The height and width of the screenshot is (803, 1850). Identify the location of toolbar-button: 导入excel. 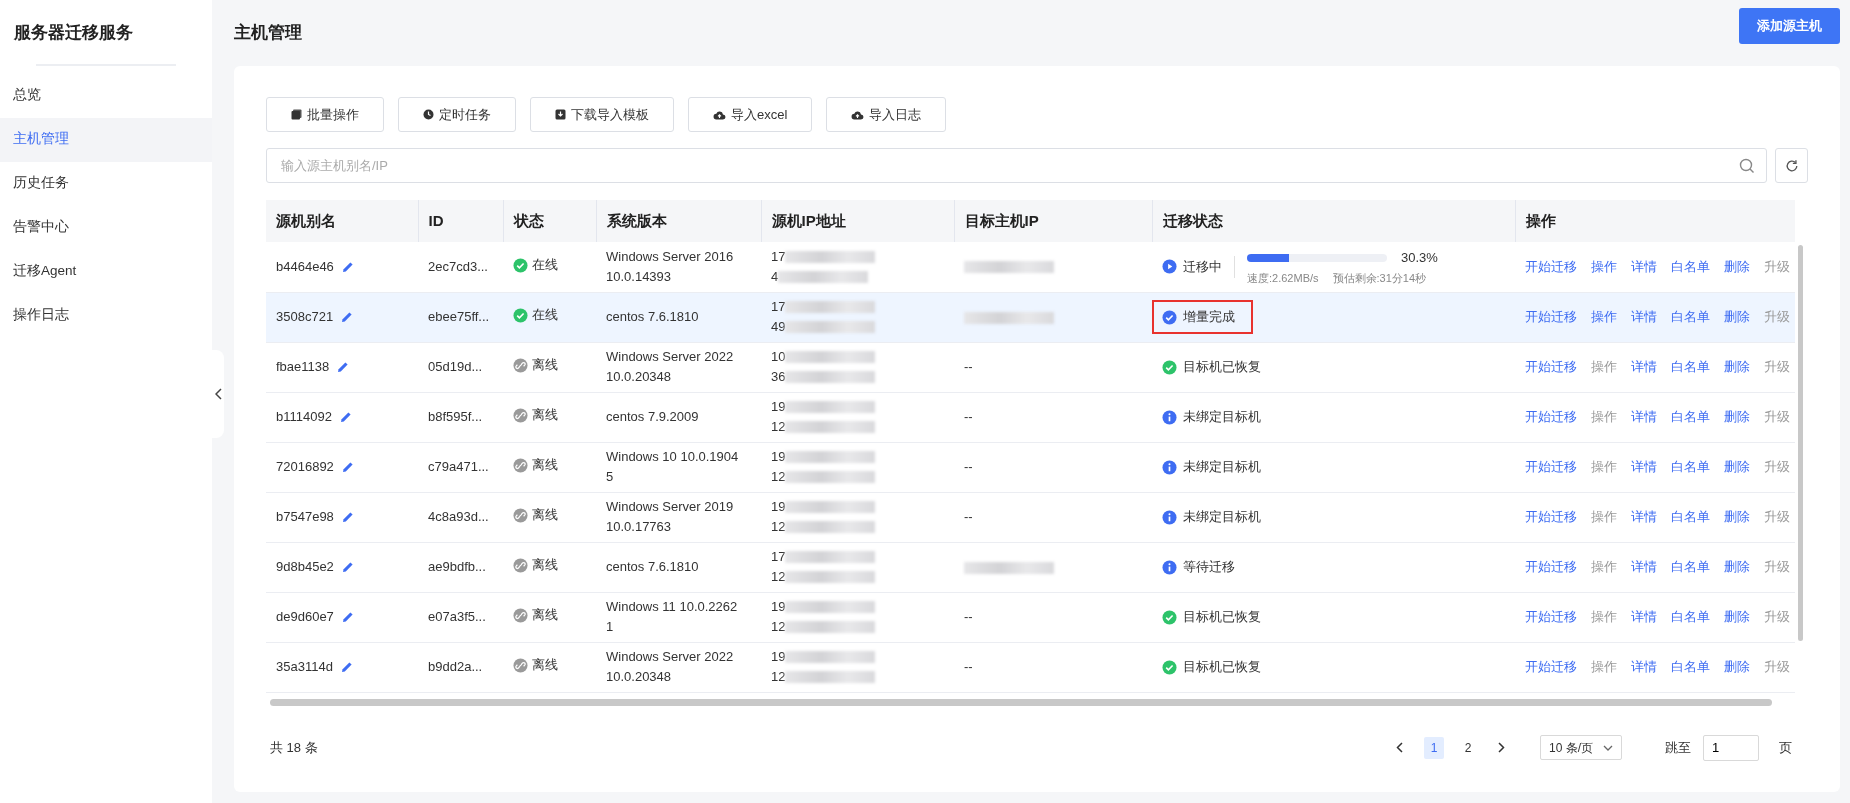
(750, 114).